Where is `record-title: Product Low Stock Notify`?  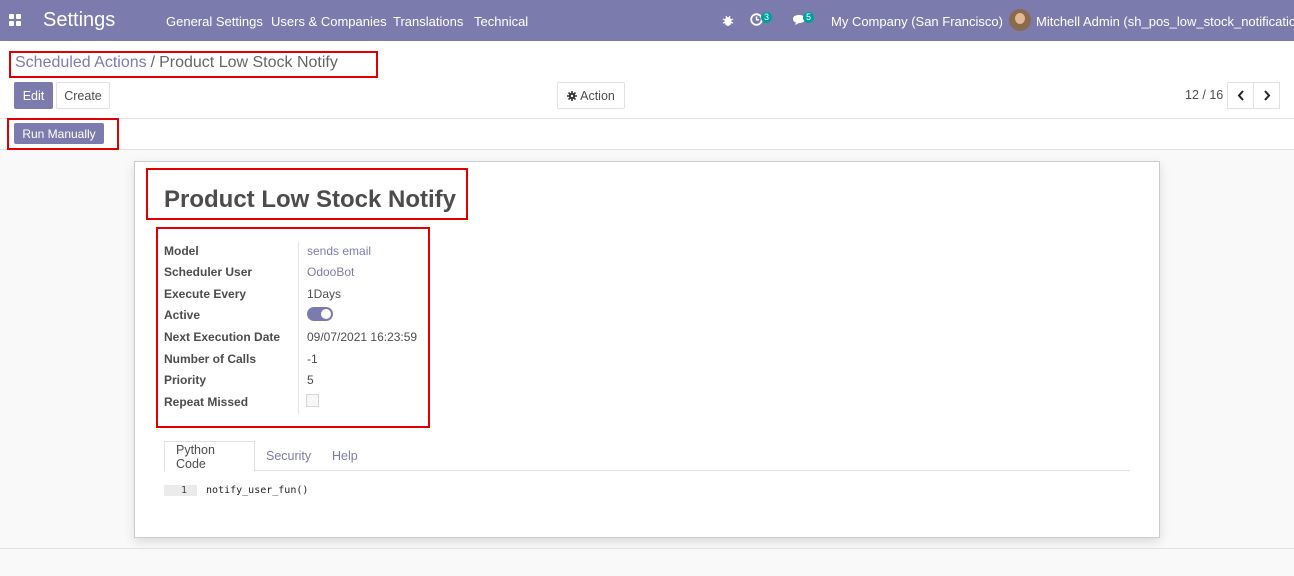 record-title: Product Low Stock Notify is located at coordinates (310, 199).